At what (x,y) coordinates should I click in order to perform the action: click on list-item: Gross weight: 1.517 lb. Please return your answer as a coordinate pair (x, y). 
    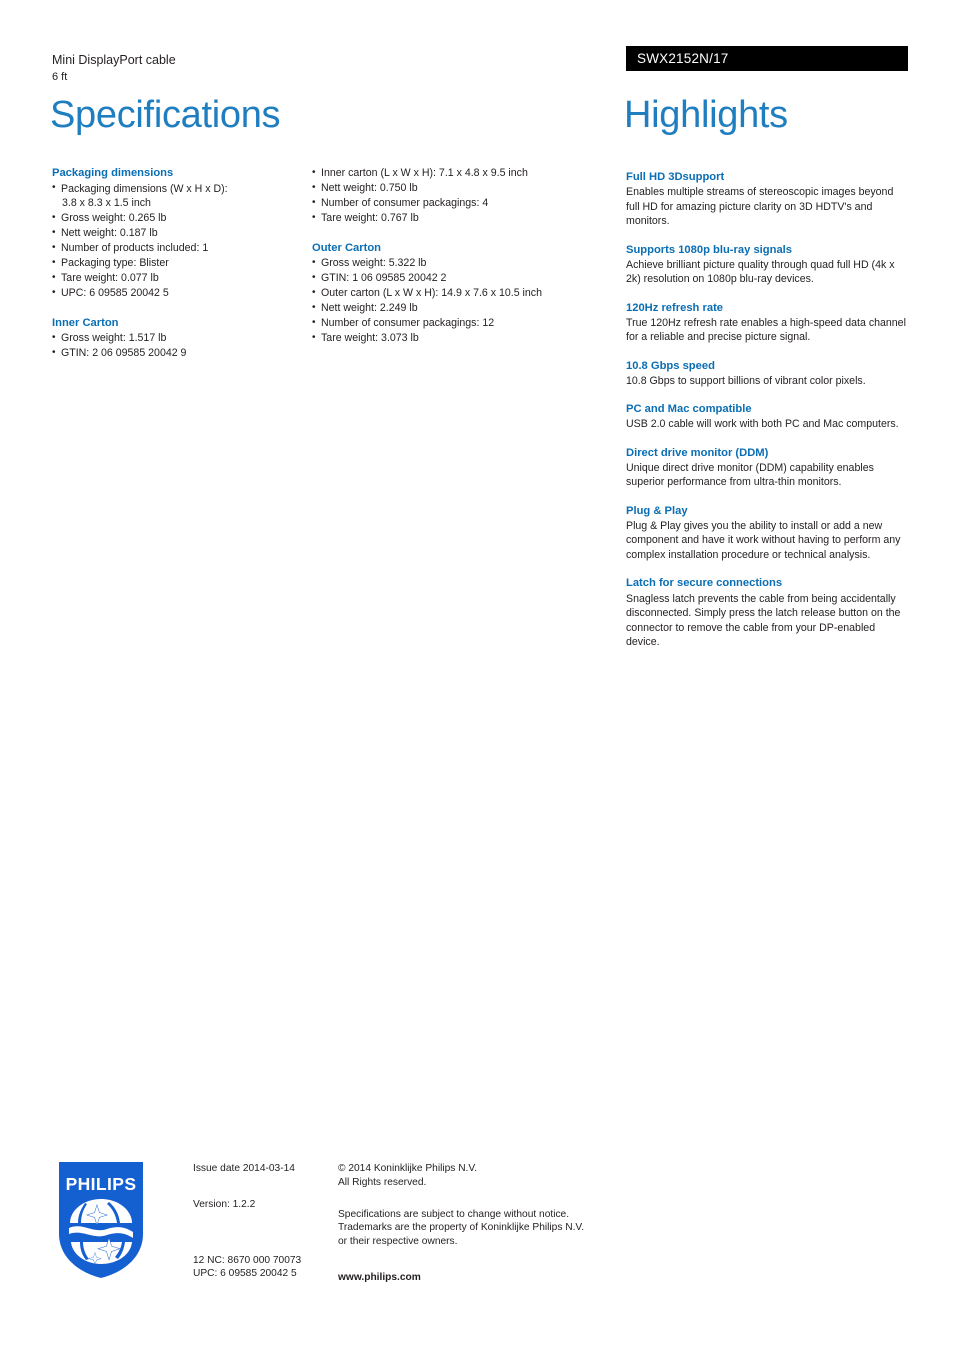
    Looking at the image, I should click on (178, 338).